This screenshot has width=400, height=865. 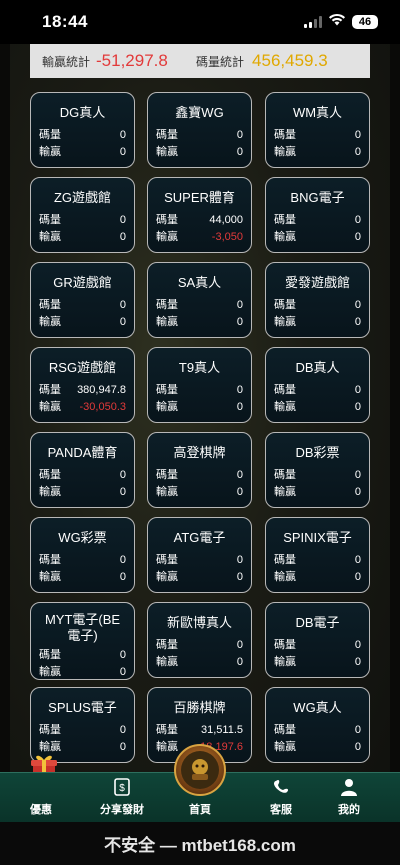 I want to click on provider-card-title: PANDA體育, so click(x=82, y=452).